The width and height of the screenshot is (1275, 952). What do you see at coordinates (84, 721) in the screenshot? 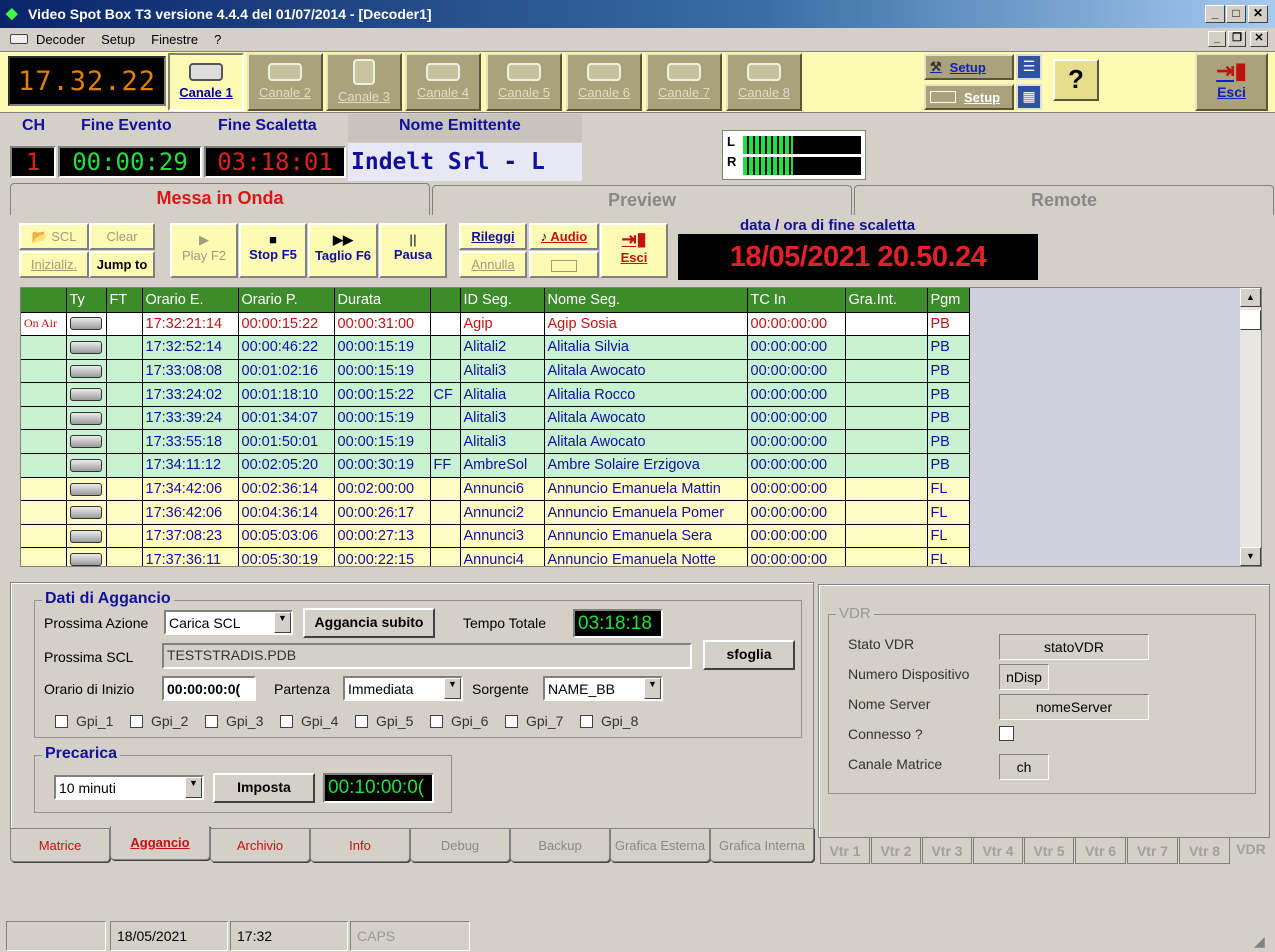
I see `gpi-1-checkbox: Gpi_1` at bounding box center [84, 721].